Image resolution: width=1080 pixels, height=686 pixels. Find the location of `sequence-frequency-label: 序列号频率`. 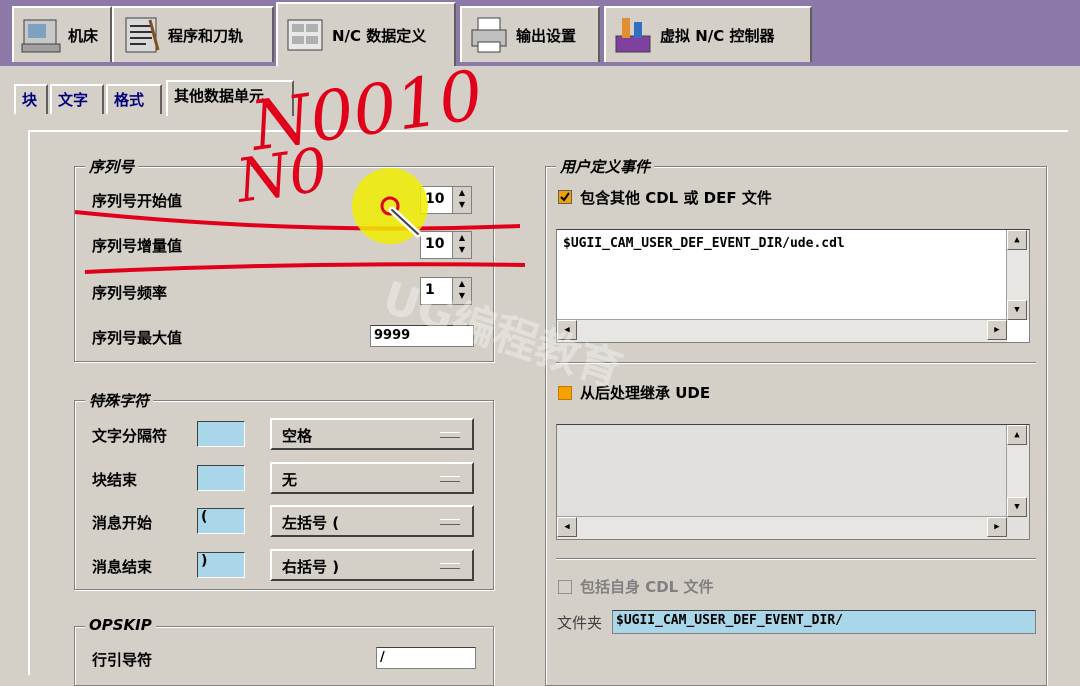

sequence-frequency-label: 序列号频率 is located at coordinates (130, 293).